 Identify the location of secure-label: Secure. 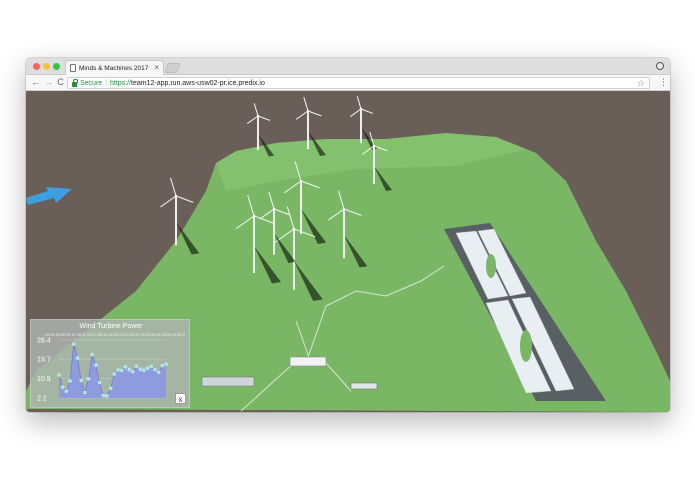
(91, 83).